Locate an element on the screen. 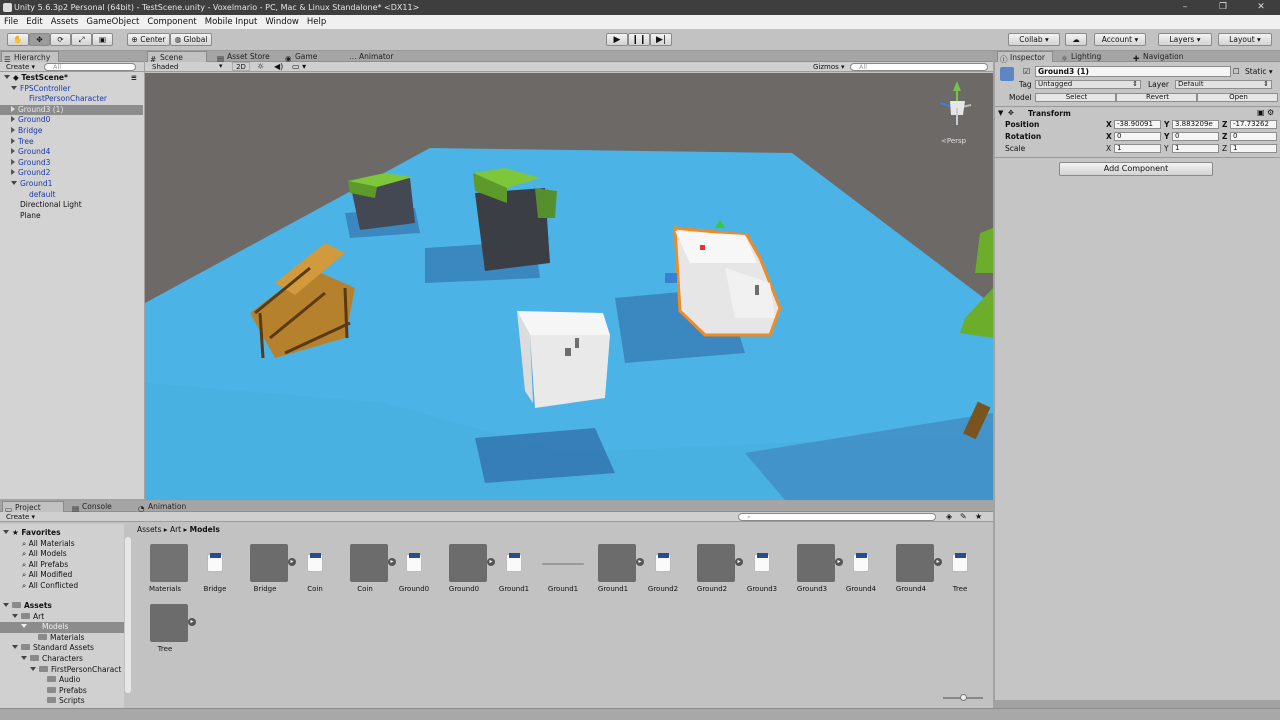 The height and width of the screenshot is (720, 1280). pivot-center-toggle: ⊕ Center is located at coordinates (148, 39).